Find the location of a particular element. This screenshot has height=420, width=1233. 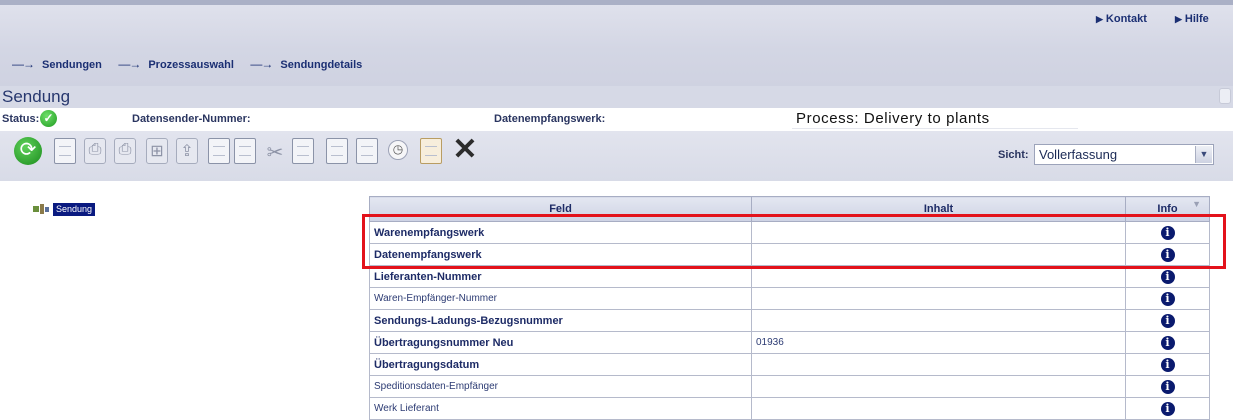

table-header-row: Feld Inhalt Info ▼ is located at coordinates (789, 209).